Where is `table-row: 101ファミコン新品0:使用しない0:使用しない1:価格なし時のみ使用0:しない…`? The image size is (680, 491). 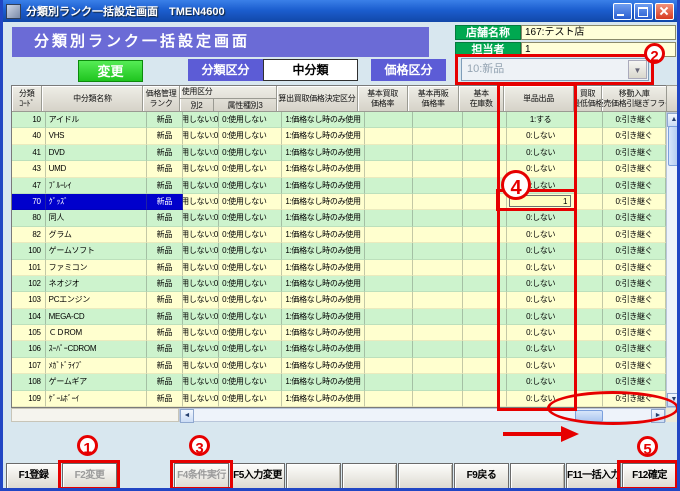
table-row: 101ファミコン新品0:使用しない0:使用しない1:価格なし時のみ使用0:しない… is located at coordinates (339, 267).